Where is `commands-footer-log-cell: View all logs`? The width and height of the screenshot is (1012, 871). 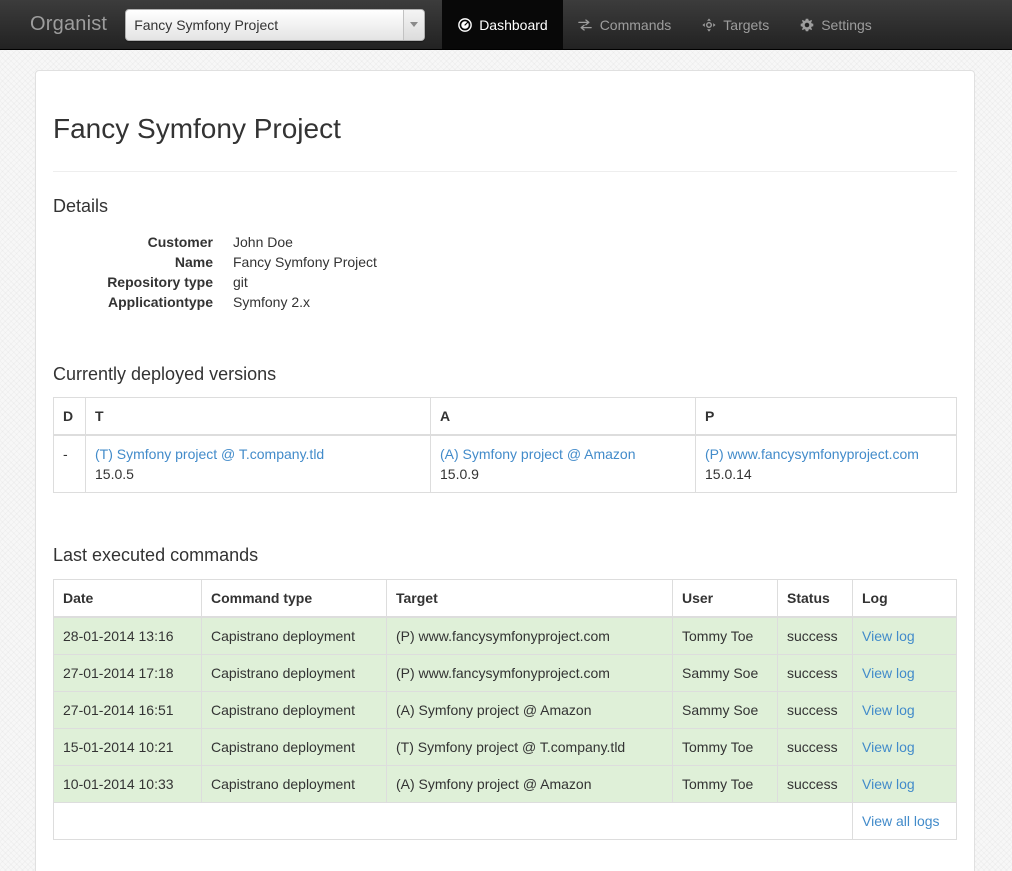 commands-footer-log-cell: View all logs is located at coordinates (904, 821).